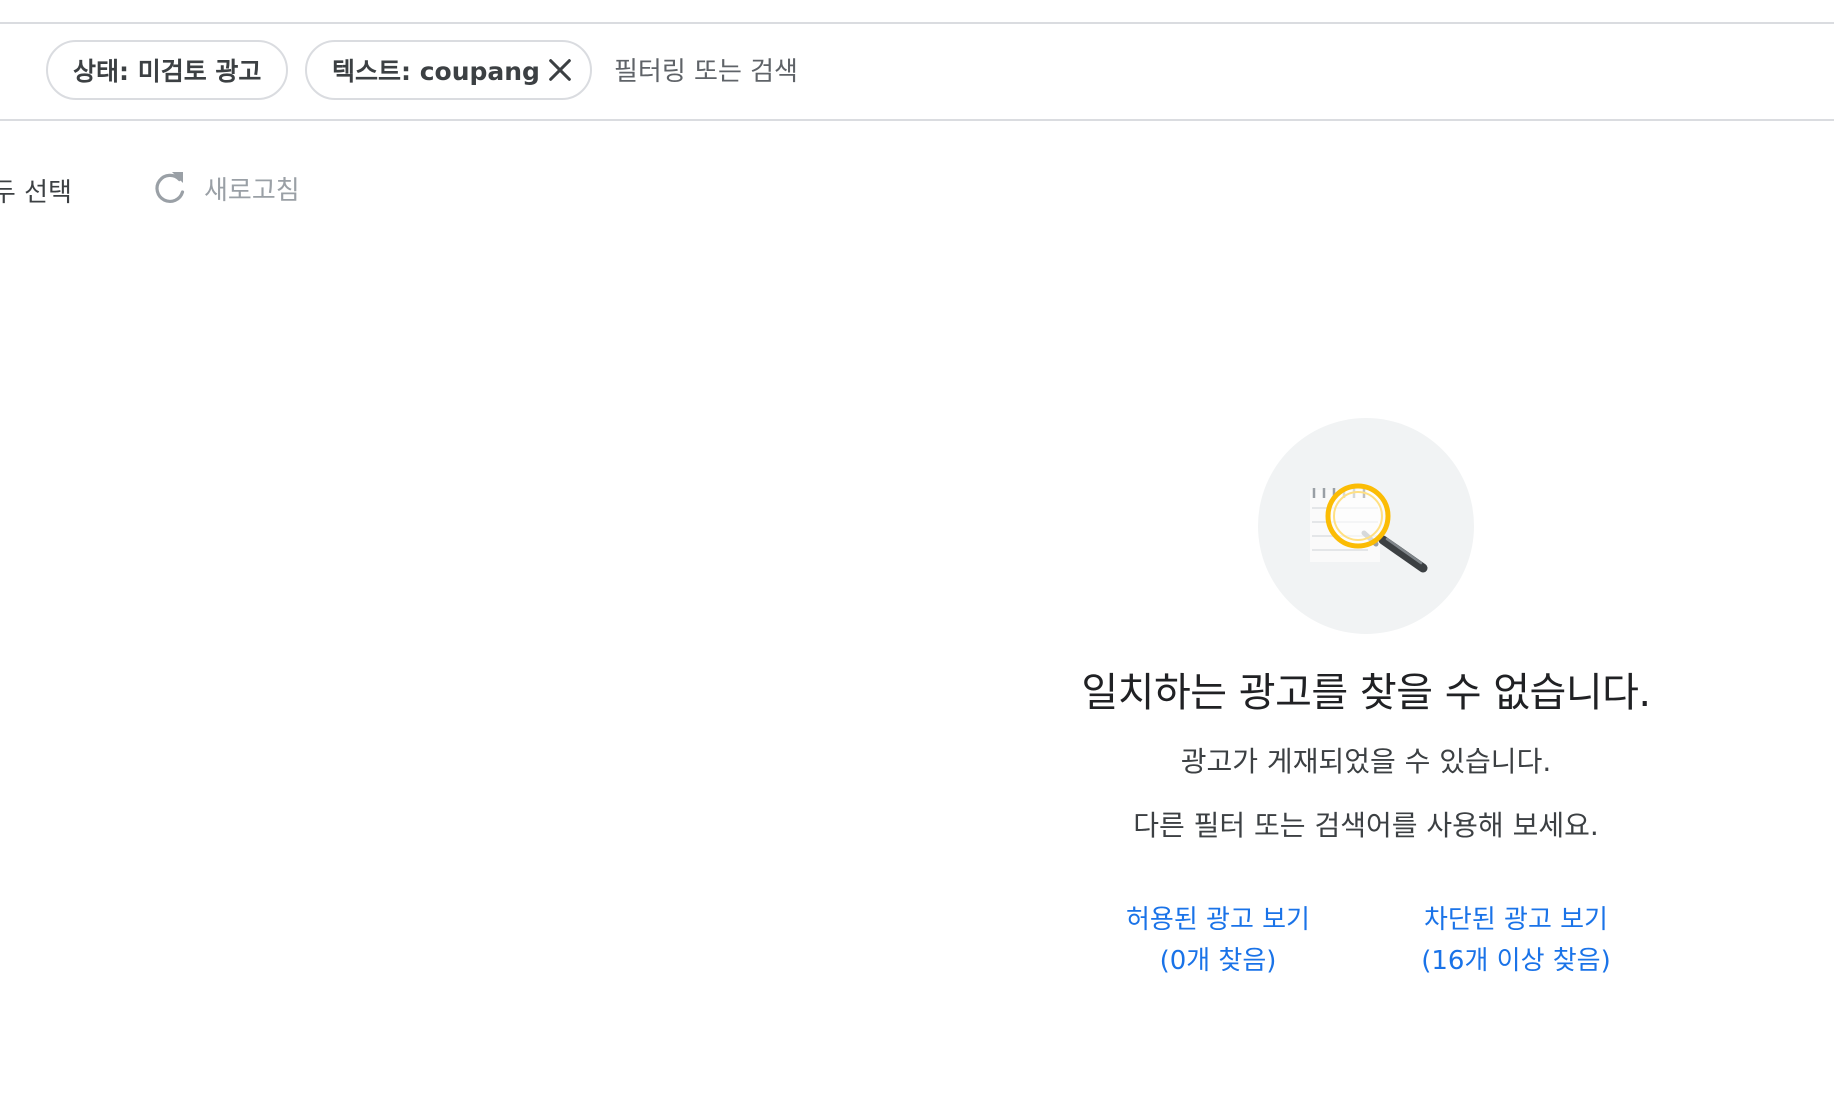 Image resolution: width=1834 pixels, height=1100 pixels. I want to click on filter-chip-status-label: 상태: 미검토 광고, so click(167, 71).